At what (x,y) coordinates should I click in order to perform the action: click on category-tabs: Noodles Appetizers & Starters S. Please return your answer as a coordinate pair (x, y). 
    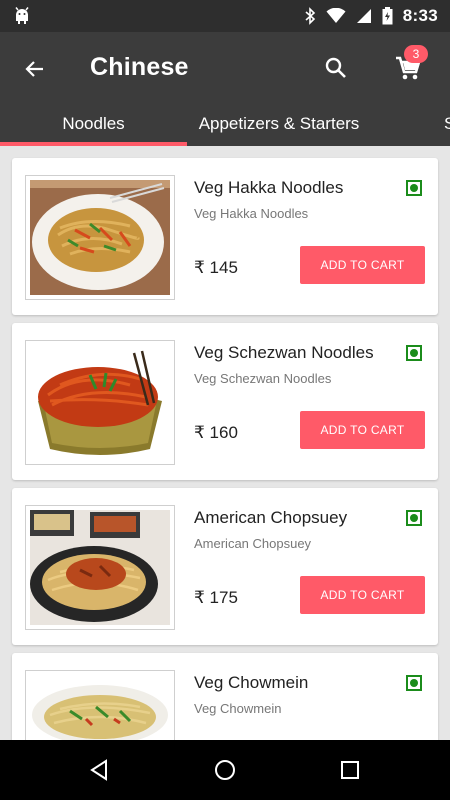
    Looking at the image, I should click on (225, 125).